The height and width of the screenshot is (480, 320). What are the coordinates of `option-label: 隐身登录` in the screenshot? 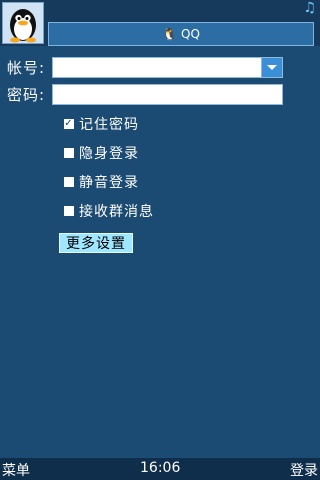 It's located at (109, 154).